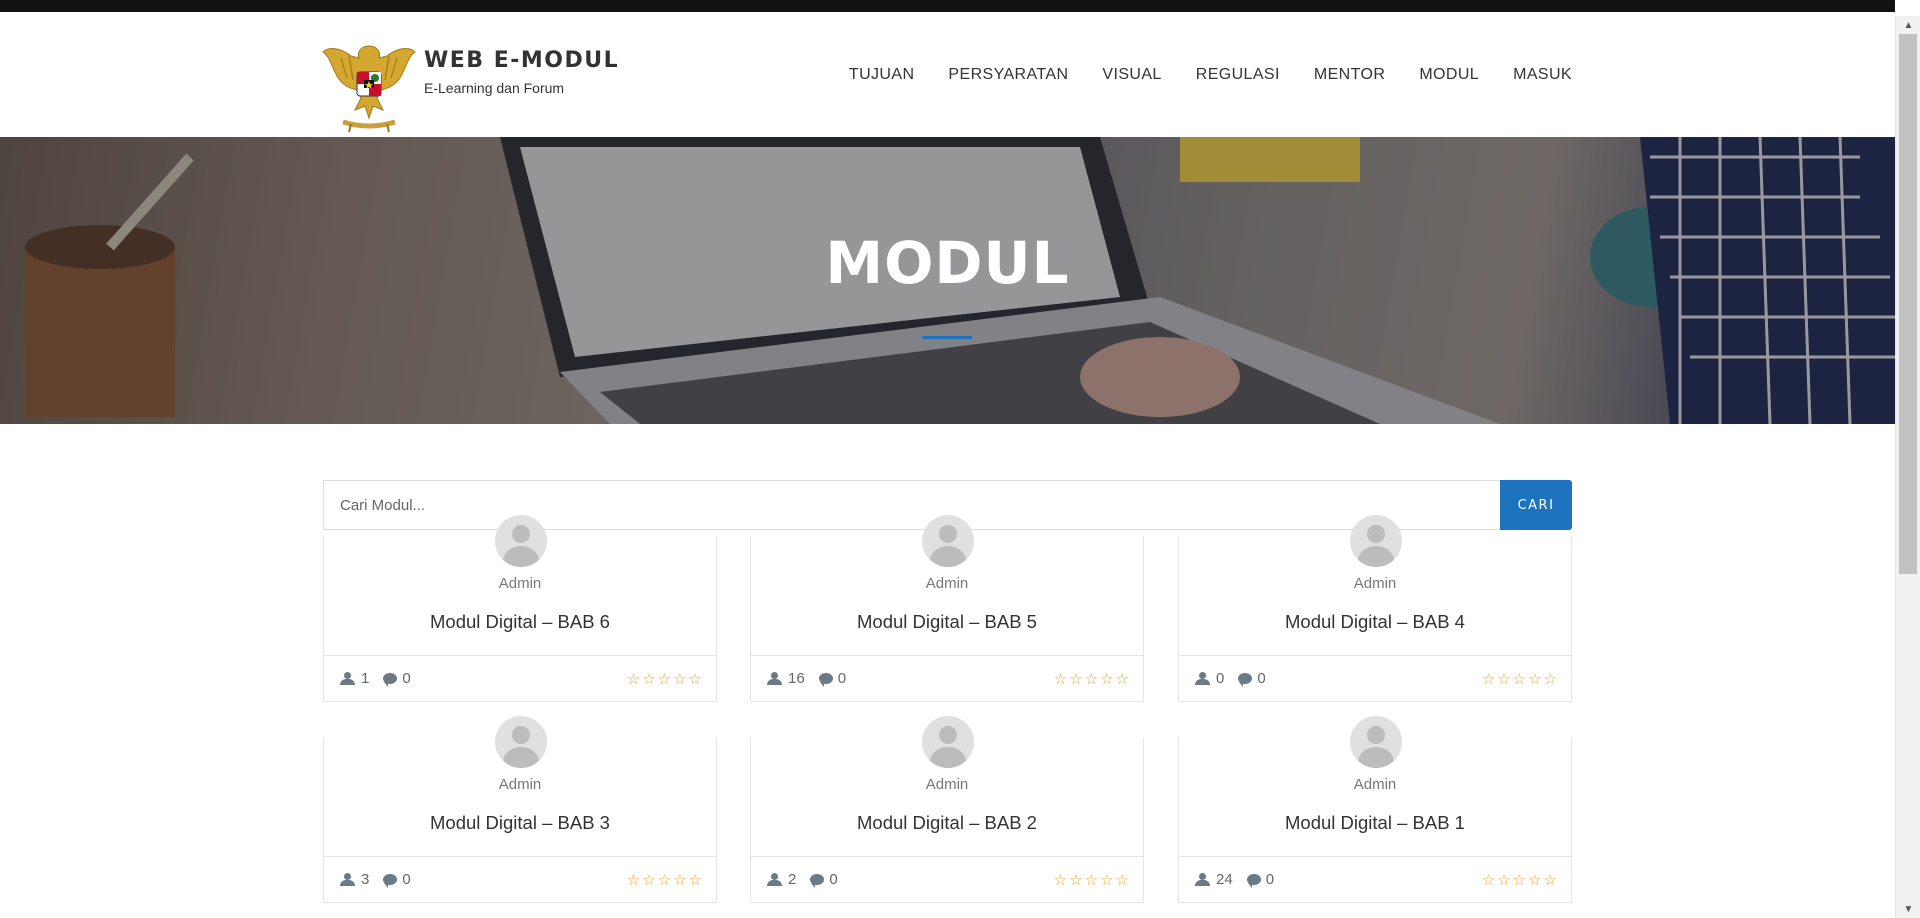 The width and height of the screenshot is (1920, 918). Describe the element at coordinates (520, 823) in the screenshot. I see `card-title: Modul Digital – BAB 3` at that location.